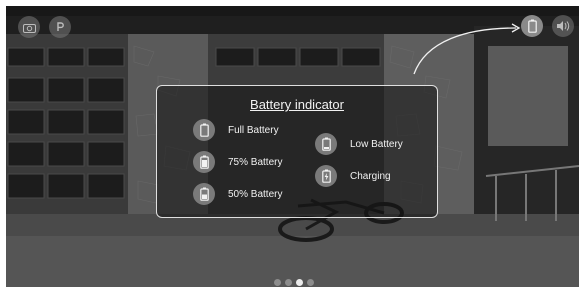  I want to click on legend-label: 75% Battery, so click(255, 162).